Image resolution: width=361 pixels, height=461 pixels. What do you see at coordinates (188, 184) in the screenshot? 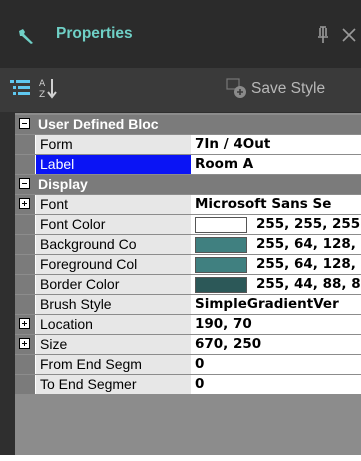
I see `category-display: Display` at bounding box center [188, 184].